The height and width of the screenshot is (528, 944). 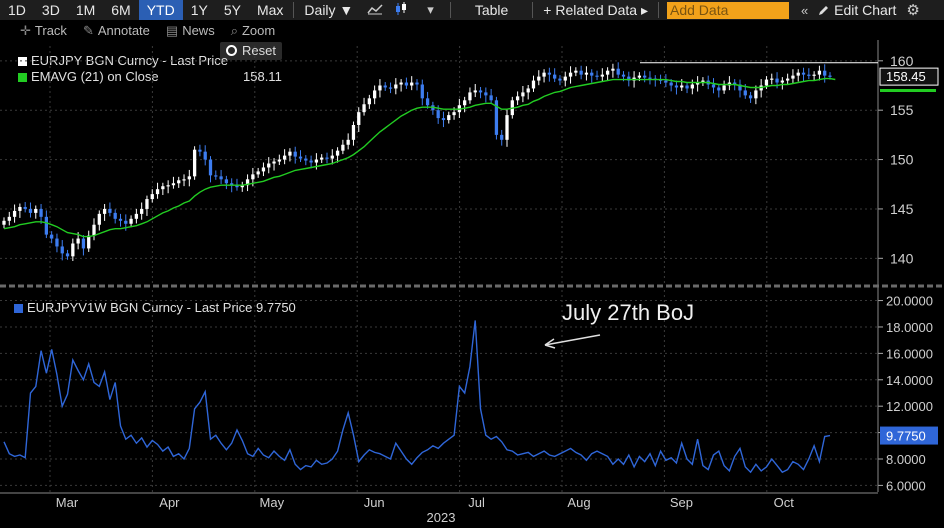 I want to click on x-tick-label: Oct, so click(x=784, y=502).